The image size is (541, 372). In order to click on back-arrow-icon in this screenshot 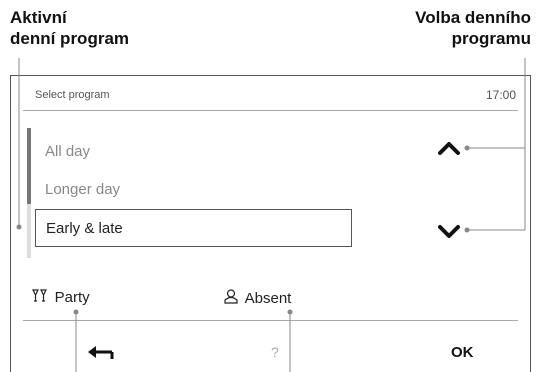, I will do `click(101, 352)`.